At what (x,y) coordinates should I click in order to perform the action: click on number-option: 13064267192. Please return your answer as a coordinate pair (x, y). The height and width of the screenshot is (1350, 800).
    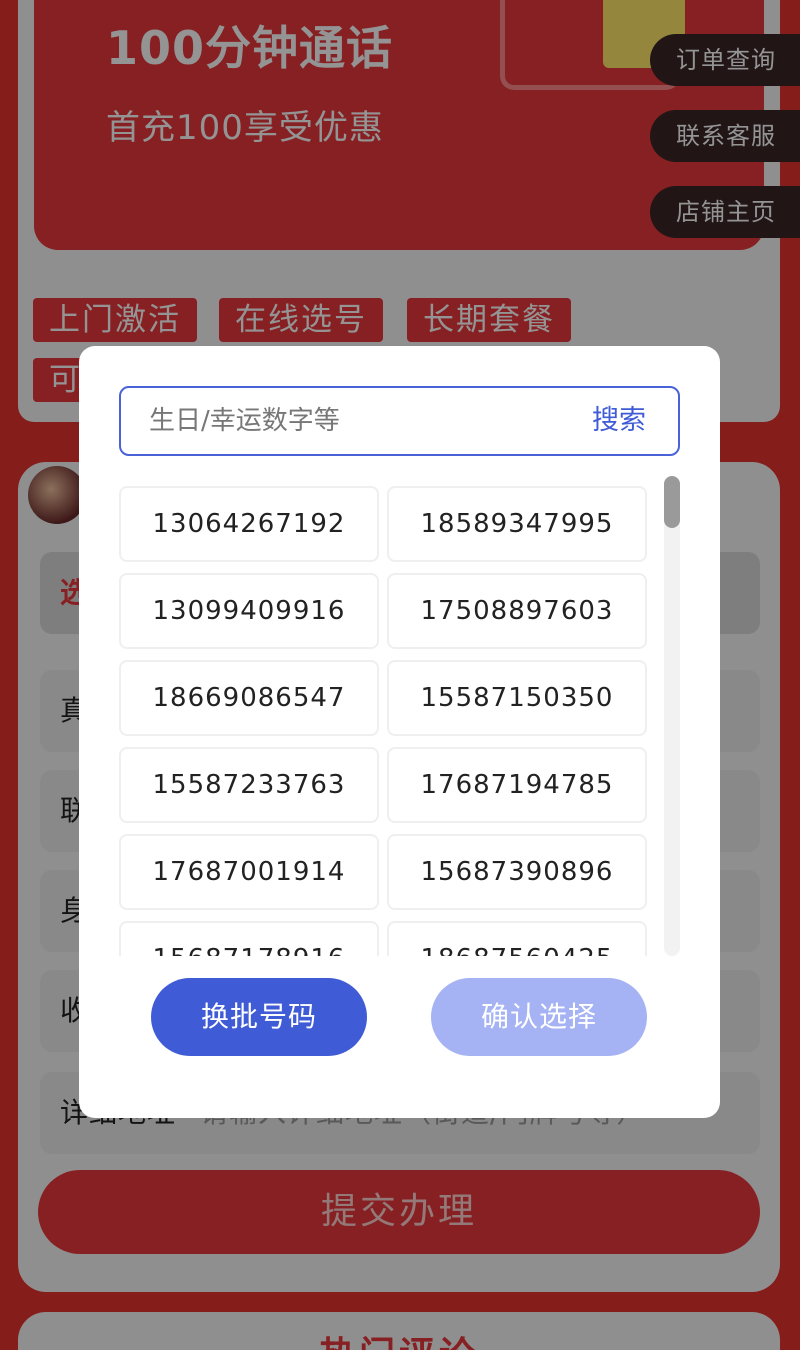
    Looking at the image, I should click on (249, 524).